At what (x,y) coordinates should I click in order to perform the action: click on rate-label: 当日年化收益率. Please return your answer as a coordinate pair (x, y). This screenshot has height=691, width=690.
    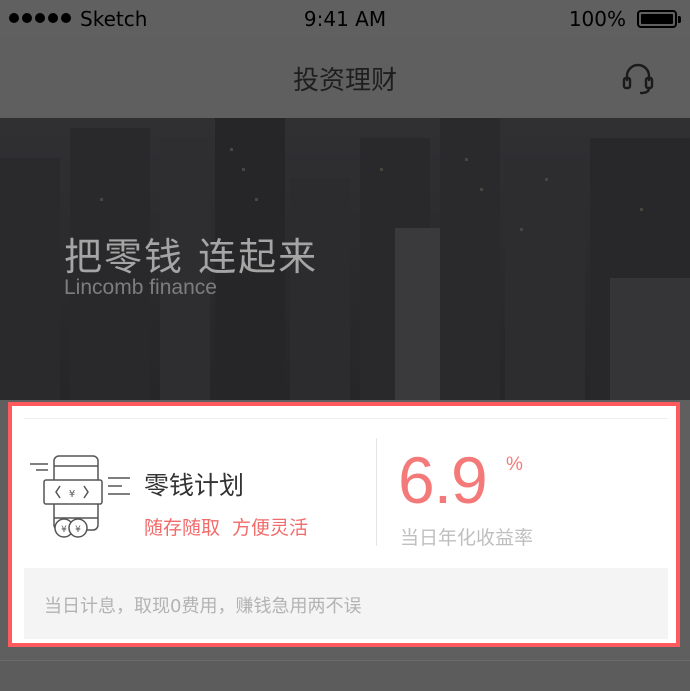
    Looking at the image, I should click on (467, 538).